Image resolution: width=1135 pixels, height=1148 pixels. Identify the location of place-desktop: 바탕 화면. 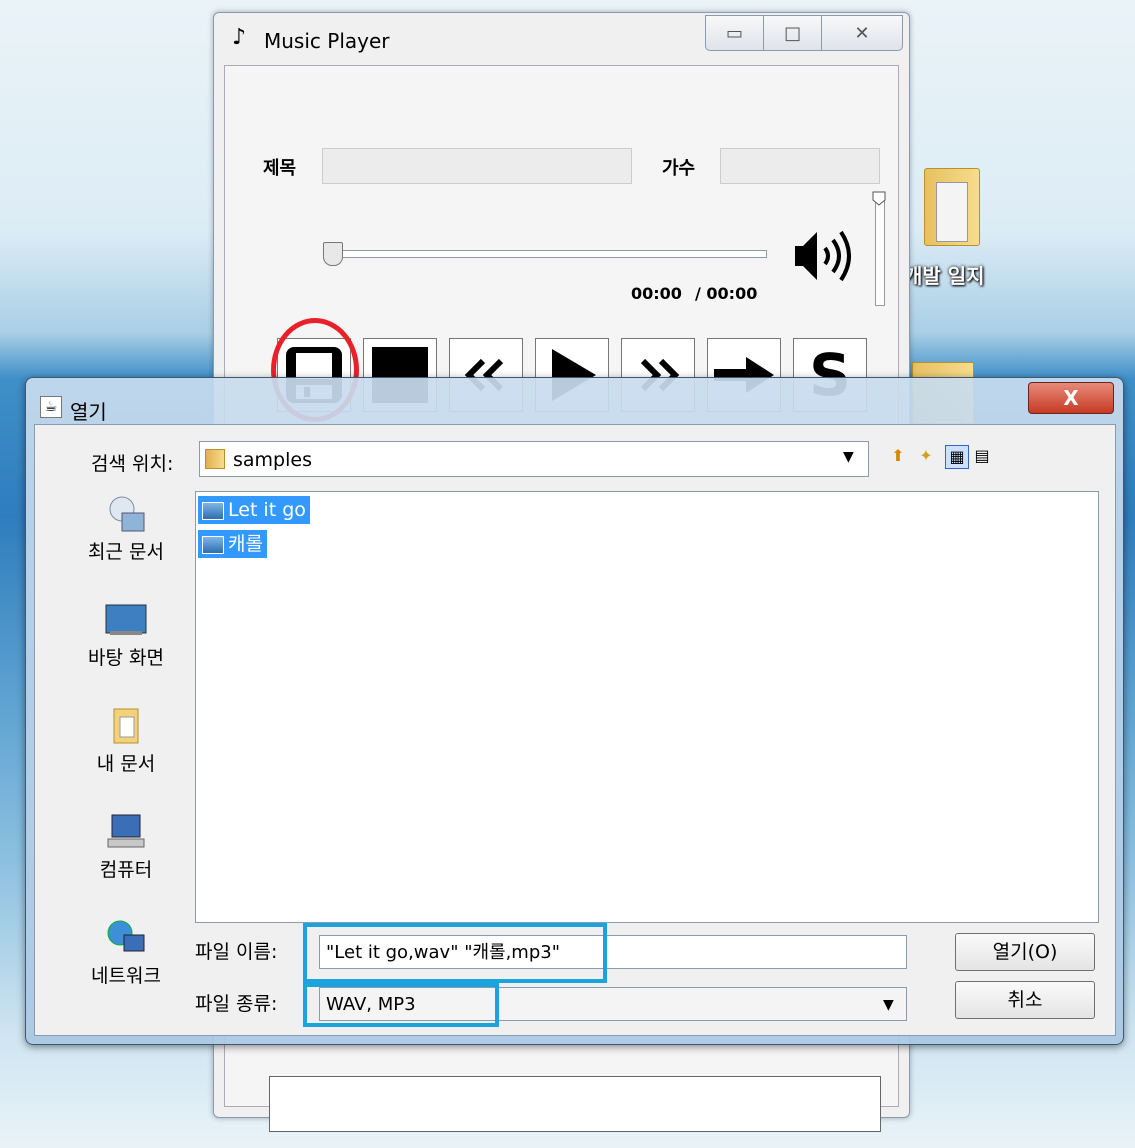
(126, 635).